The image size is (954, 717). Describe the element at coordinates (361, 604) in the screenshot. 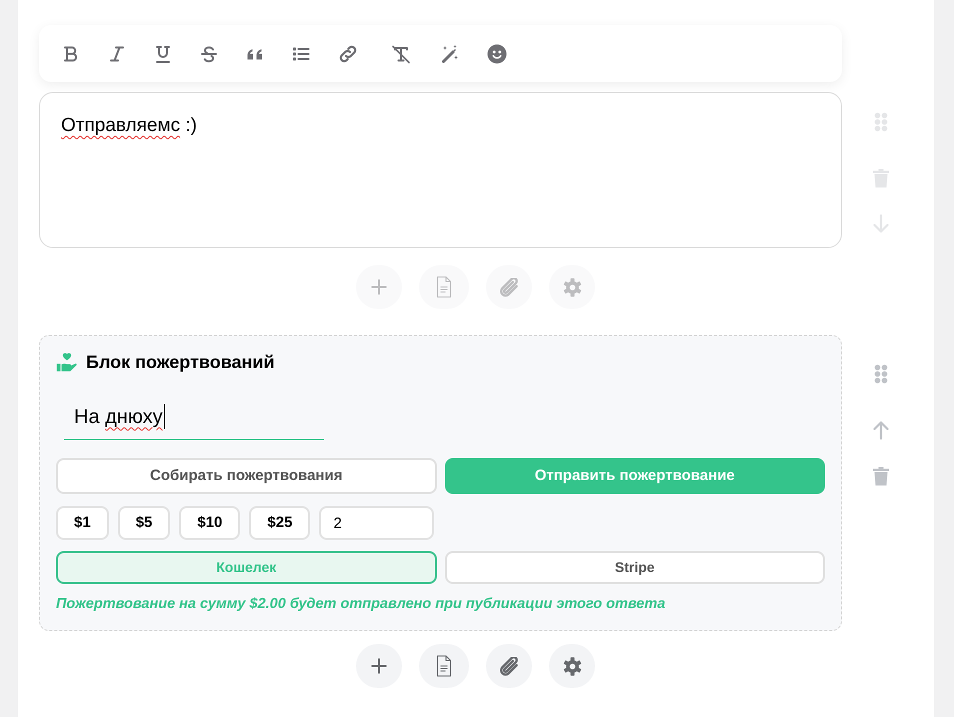

I see `donation-note: Пожертвование на сумму $2.00 будет отправлено при публикации этого ответа` at that location.